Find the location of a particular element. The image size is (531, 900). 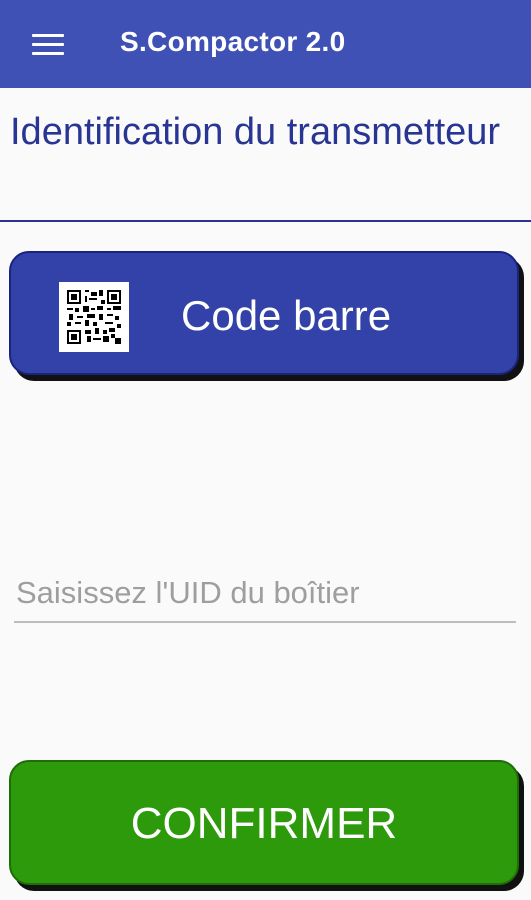

title-divider is located at coordinates (265, 221).